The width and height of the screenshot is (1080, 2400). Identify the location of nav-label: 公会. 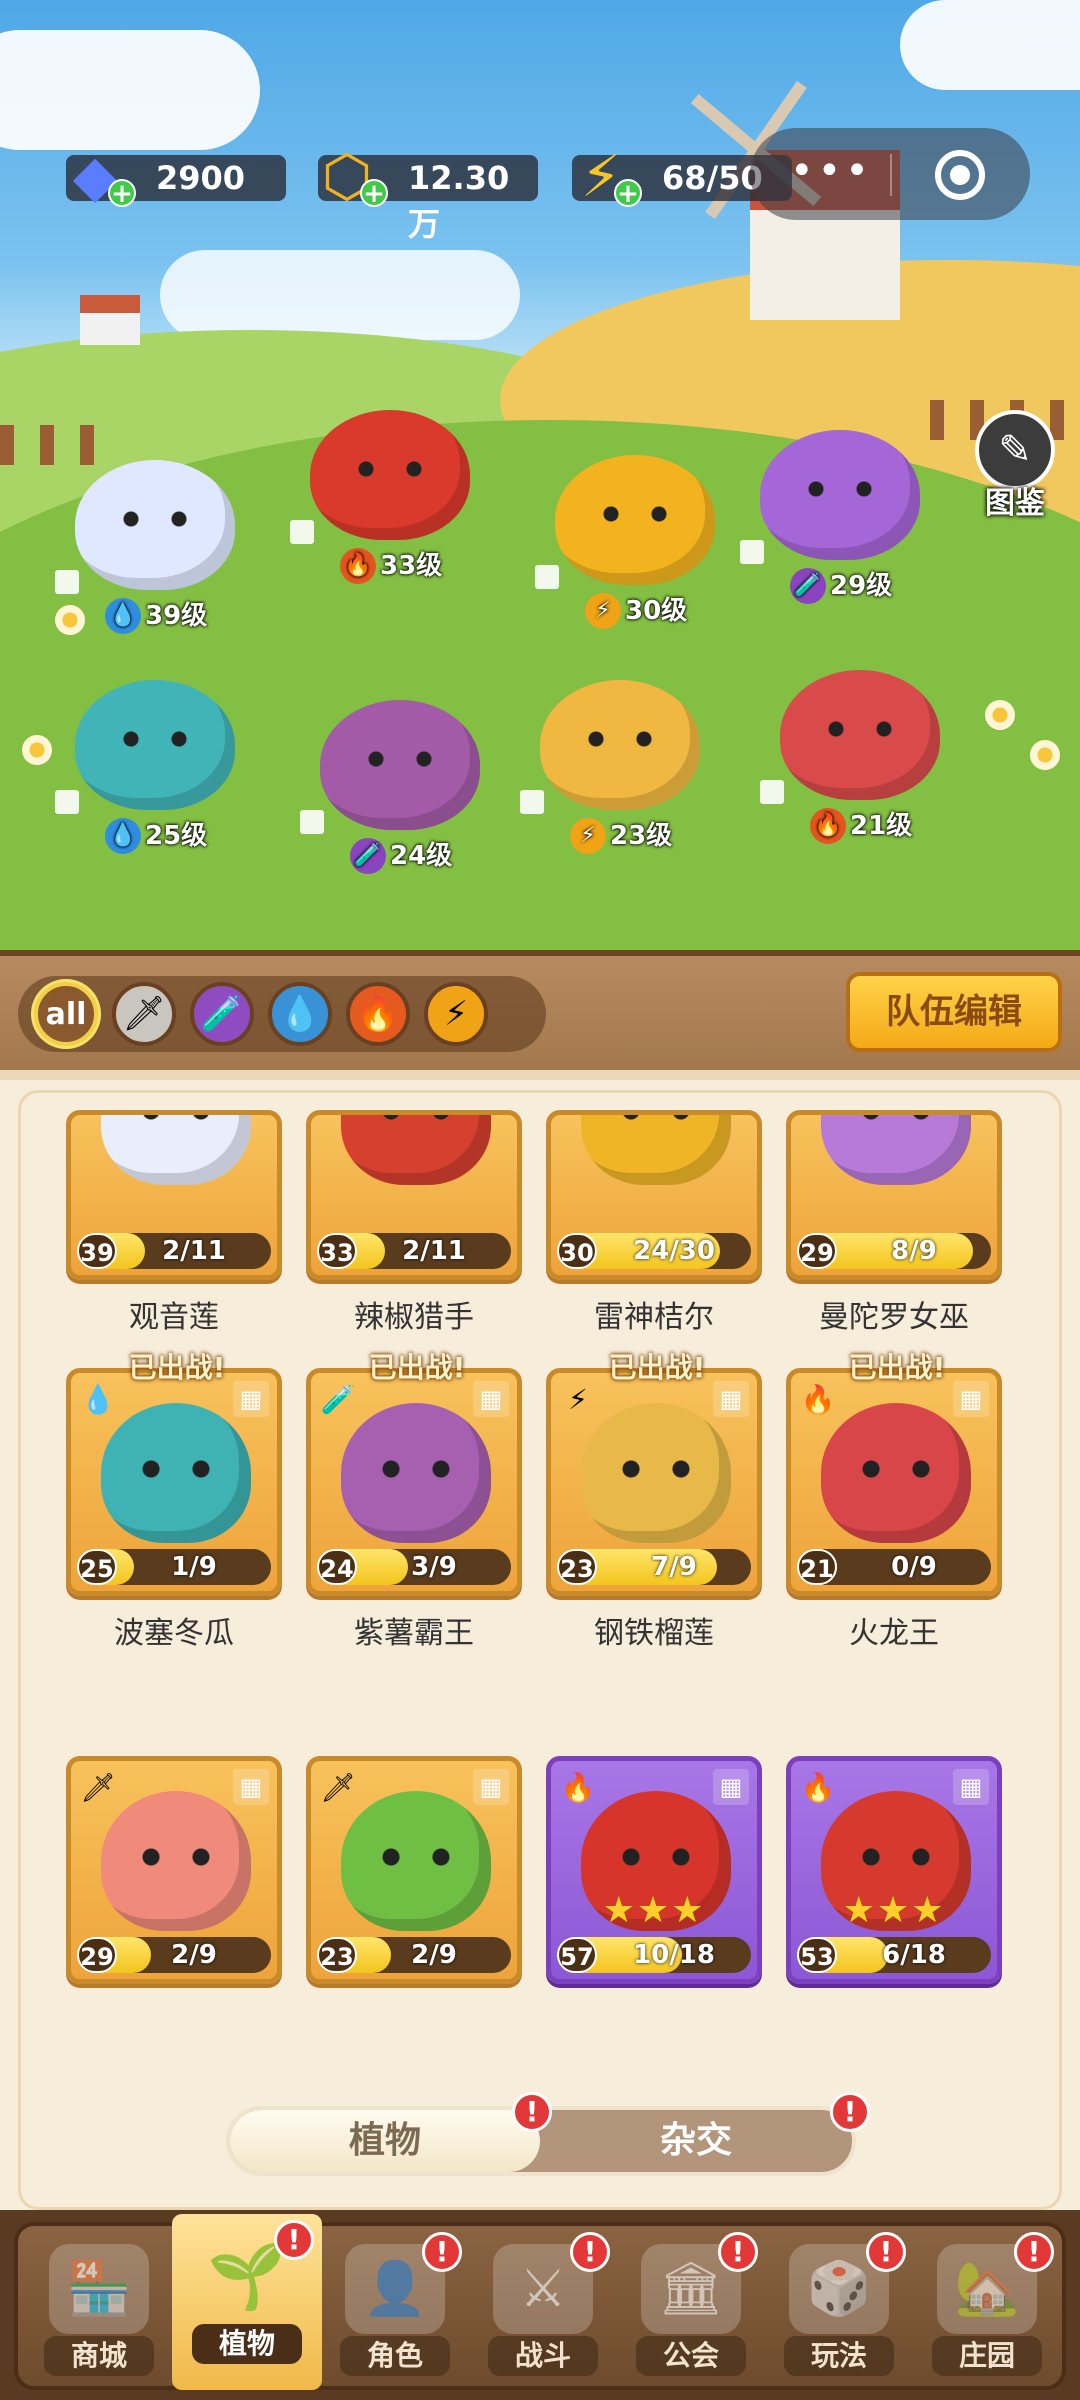
(691, 2356).